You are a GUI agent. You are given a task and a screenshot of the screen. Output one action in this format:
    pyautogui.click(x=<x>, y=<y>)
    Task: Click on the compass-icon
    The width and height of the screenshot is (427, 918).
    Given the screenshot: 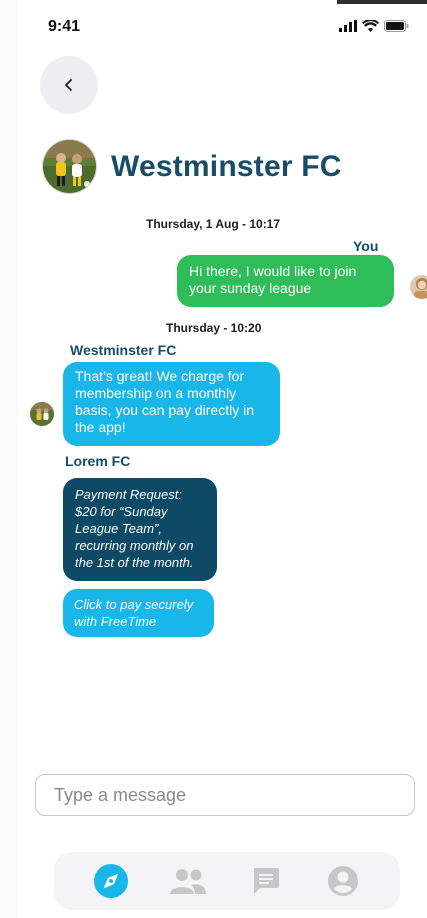 What is the action you would take?
    pyautogui.click(x=110, y=881)
    